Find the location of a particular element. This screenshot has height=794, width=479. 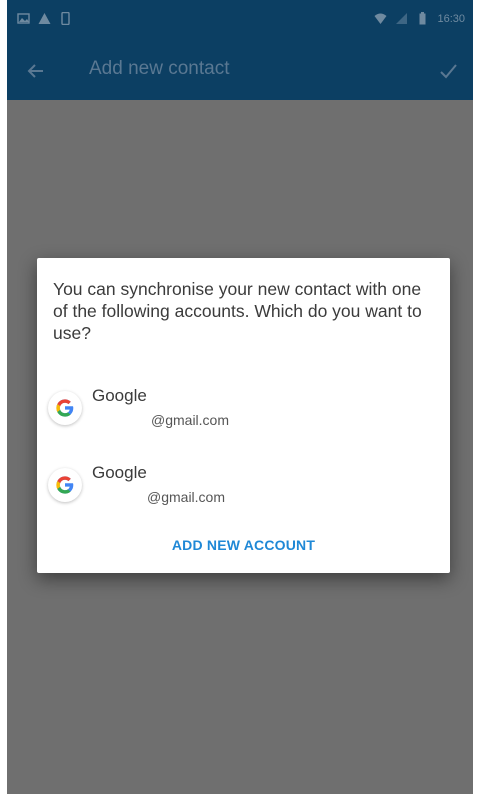

image-icon is located at coordinates (23, 18).